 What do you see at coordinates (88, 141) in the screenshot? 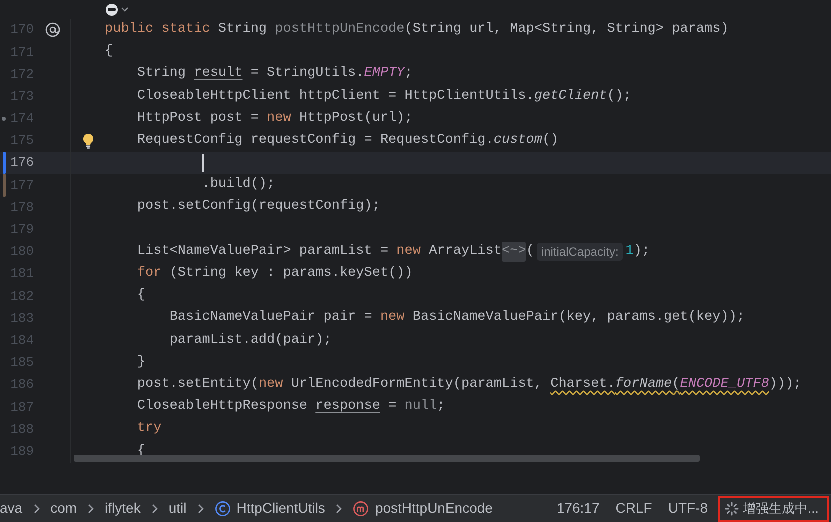
I see `lightbulb-icon` at bounding box center [88, 141].